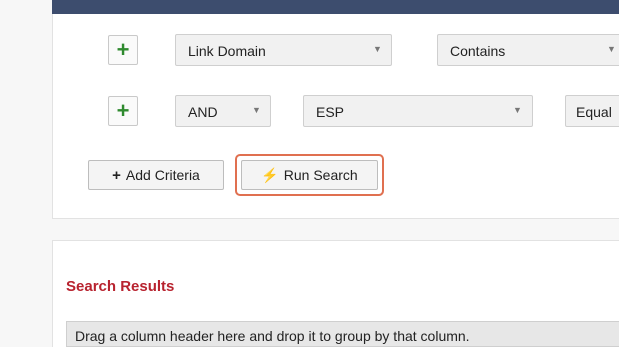 This screenshot has height=347, width=619. I want to click on field-select-value: ESP, so click(330, 112).